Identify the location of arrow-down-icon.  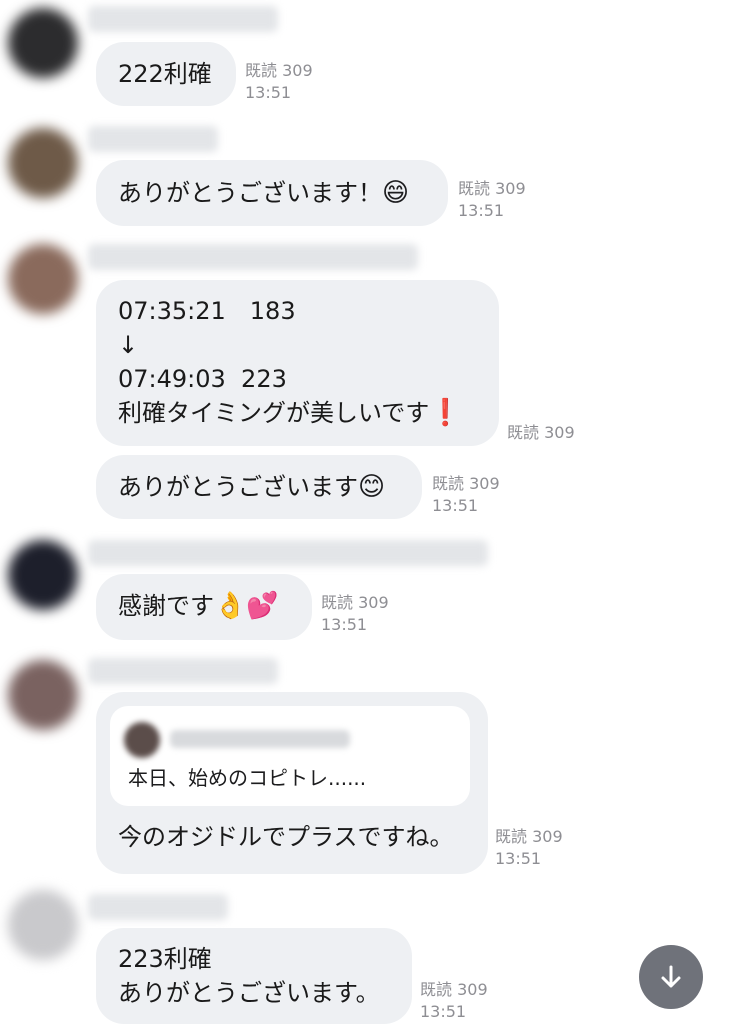
(671, 976).